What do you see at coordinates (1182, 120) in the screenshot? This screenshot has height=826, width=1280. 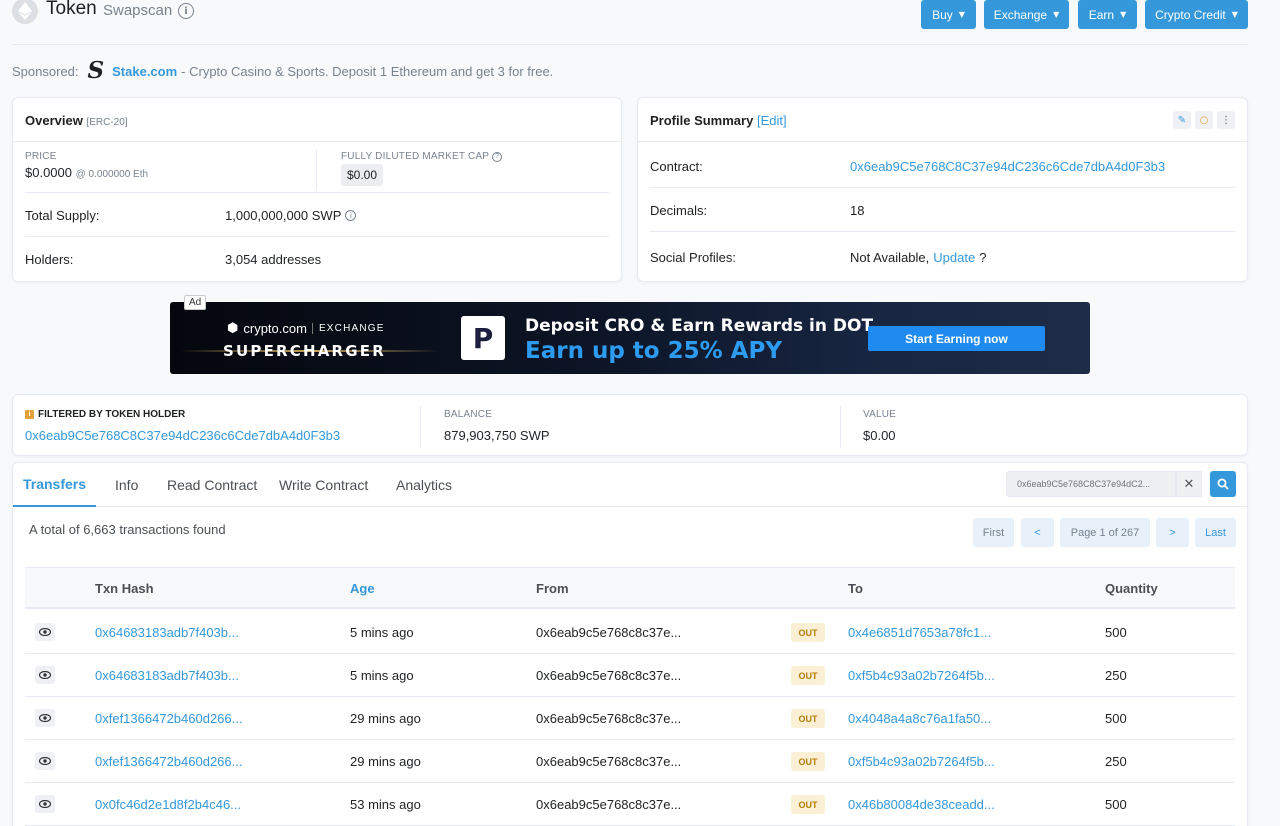 I see `pencil-icon: ✎` at bounding box center [1182, 120].